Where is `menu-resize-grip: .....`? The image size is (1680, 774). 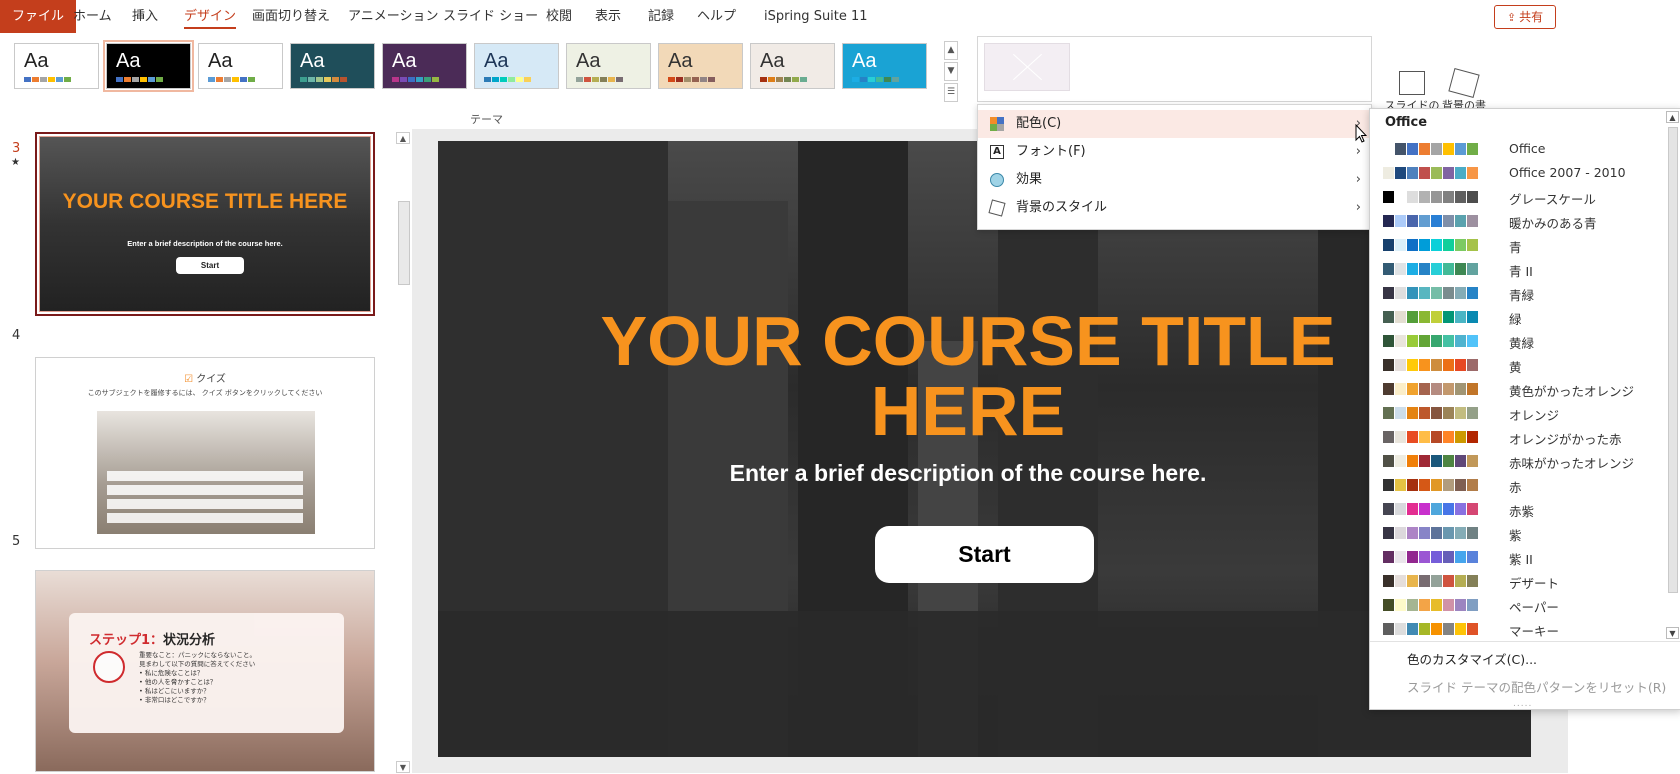 menu-resize-grip: ..... is located at coordinates (1522, 704).